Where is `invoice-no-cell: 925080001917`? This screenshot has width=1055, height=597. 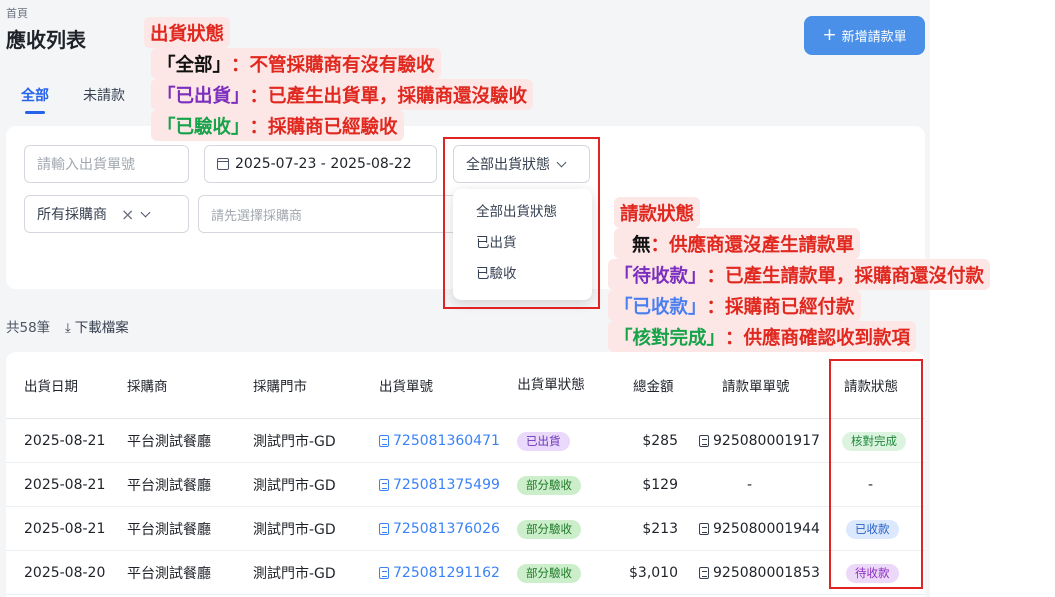 invoice-no-cell: 925080001917 is located at coordinates (759, 441).